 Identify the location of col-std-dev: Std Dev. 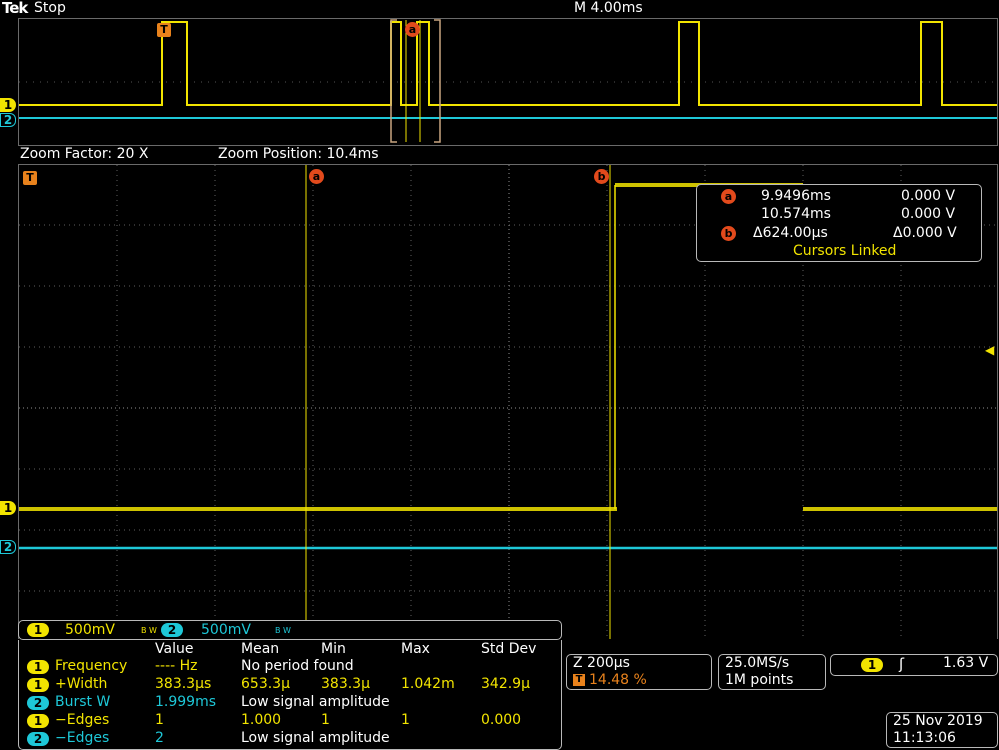
(509, 649).